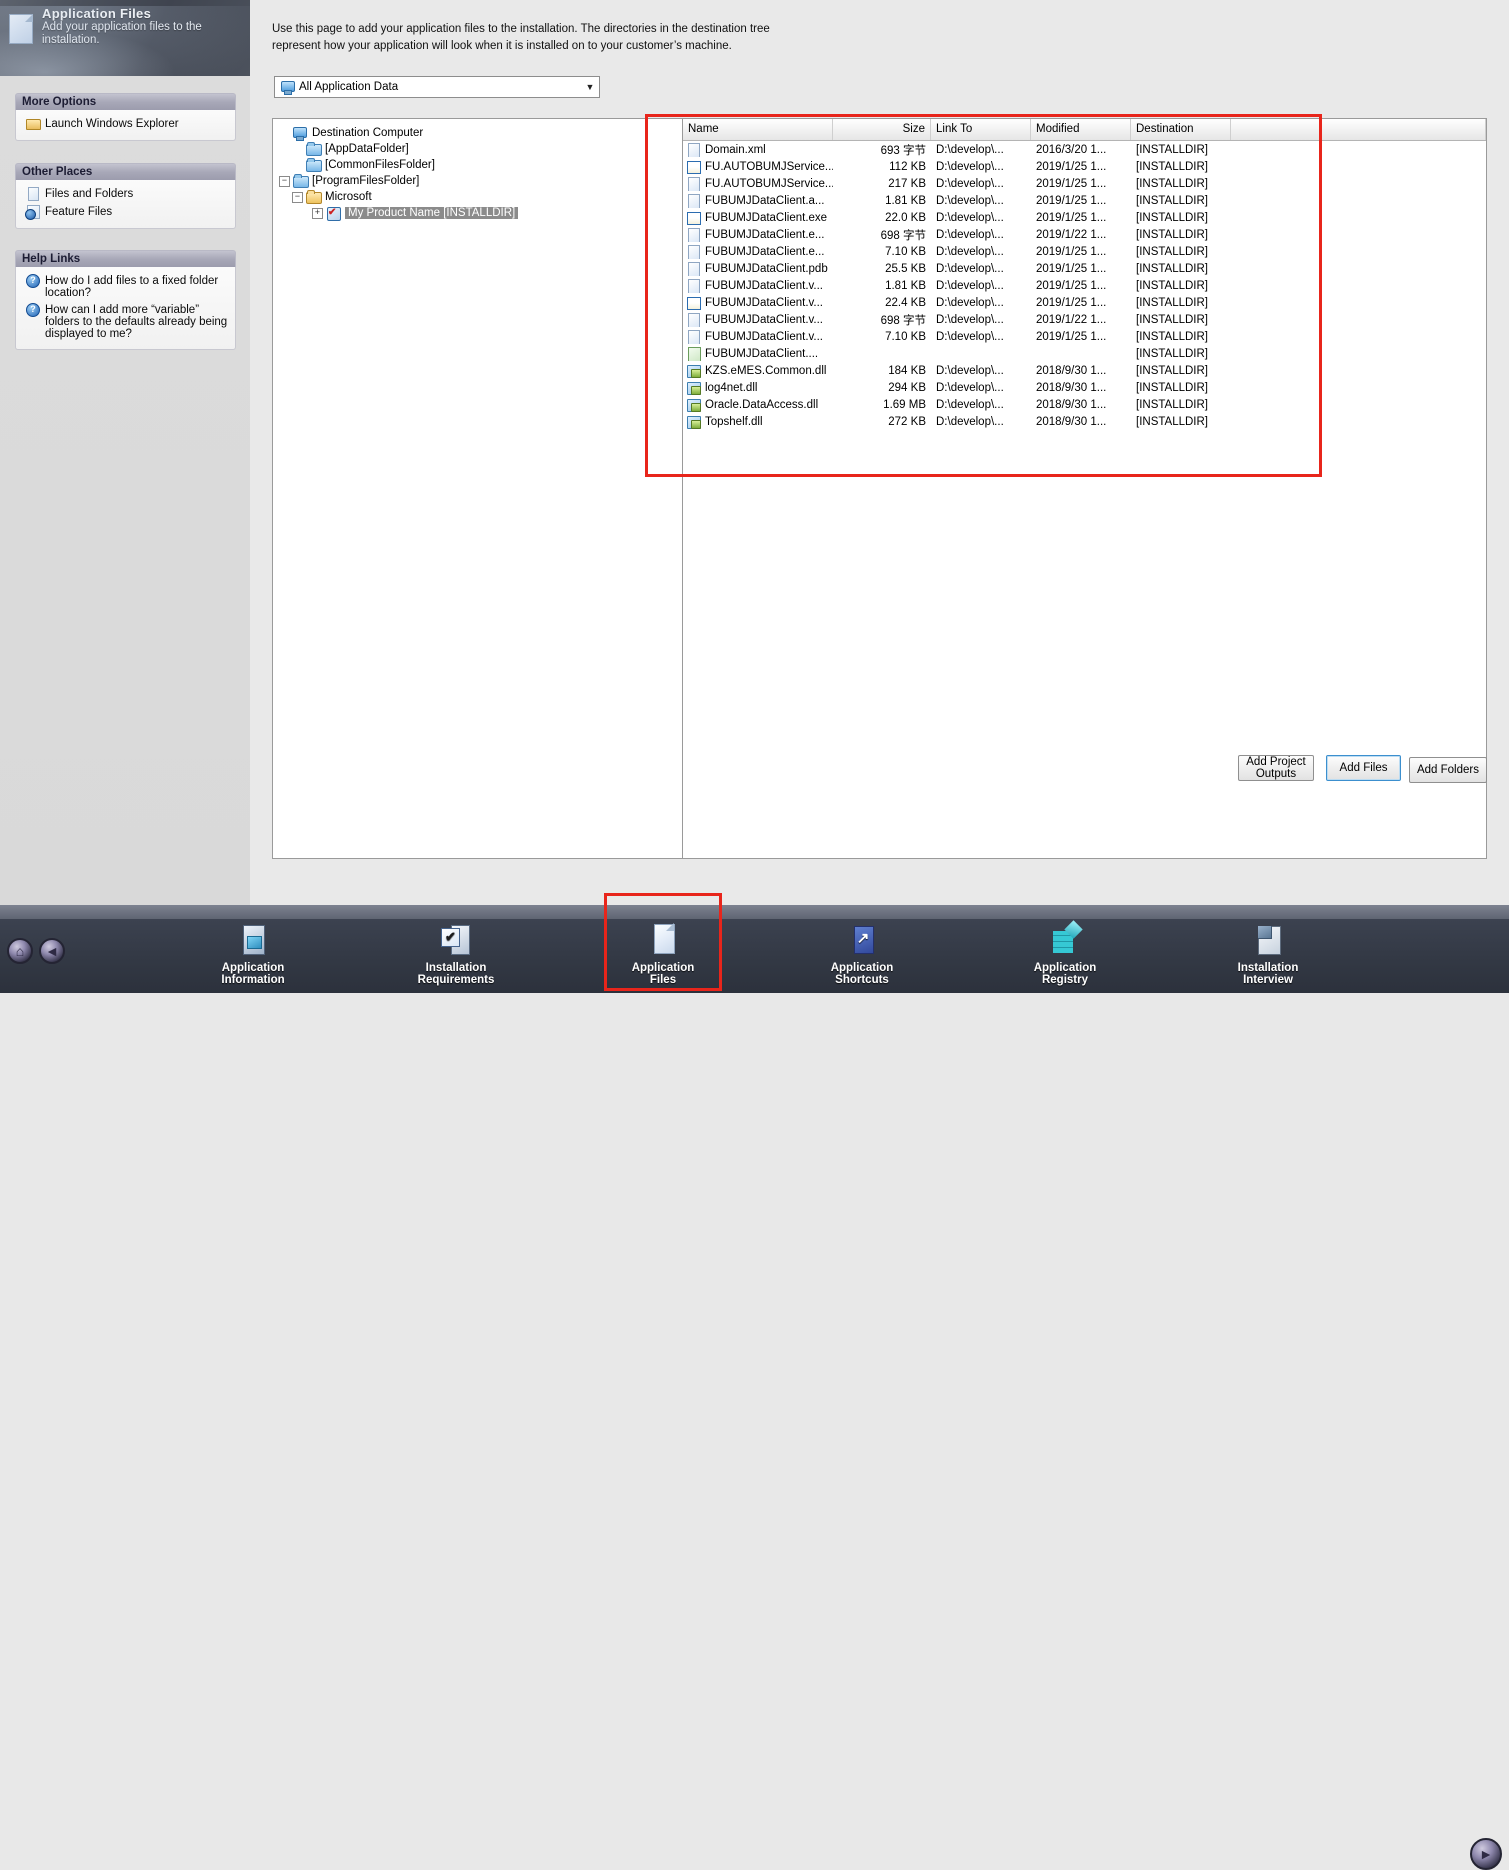 The image size is (1509, 1870). What do you see at coordinates (437, 87) in the screenshot?
I see `application-data-filter-dropdown: All Application Data ▼` at bounding box center [437, 87].